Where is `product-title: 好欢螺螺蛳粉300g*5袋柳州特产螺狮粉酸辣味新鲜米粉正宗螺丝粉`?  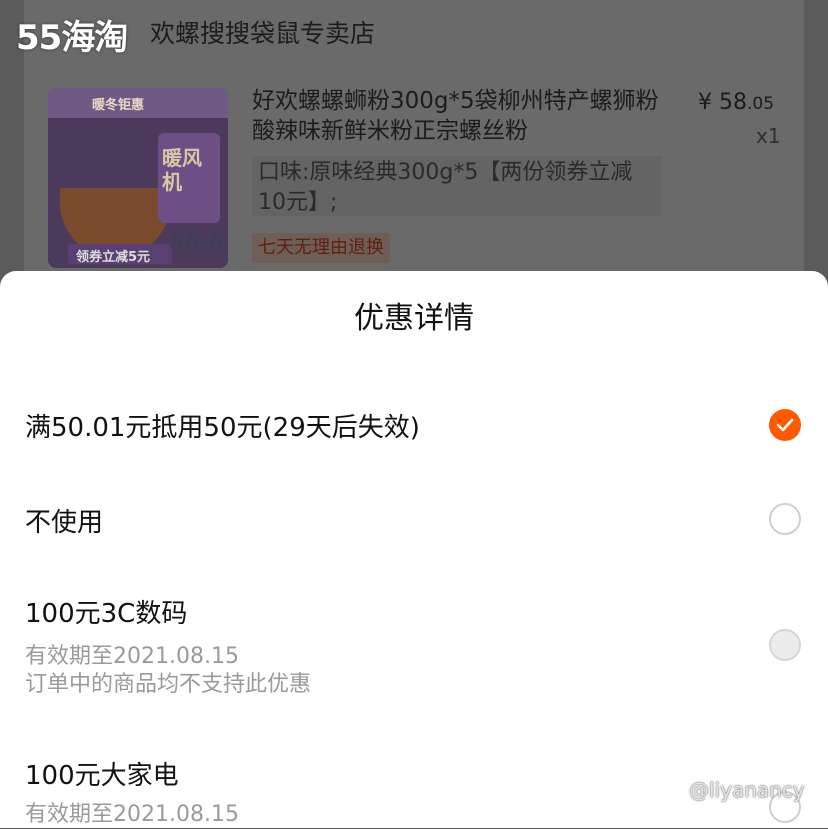
product-title: 好欢螺螺蛳粉300g*5袋柳州特产螺狮粉酸辣味新鲜米粉正宗螺丝粉 is located at coordinates (462, 116).